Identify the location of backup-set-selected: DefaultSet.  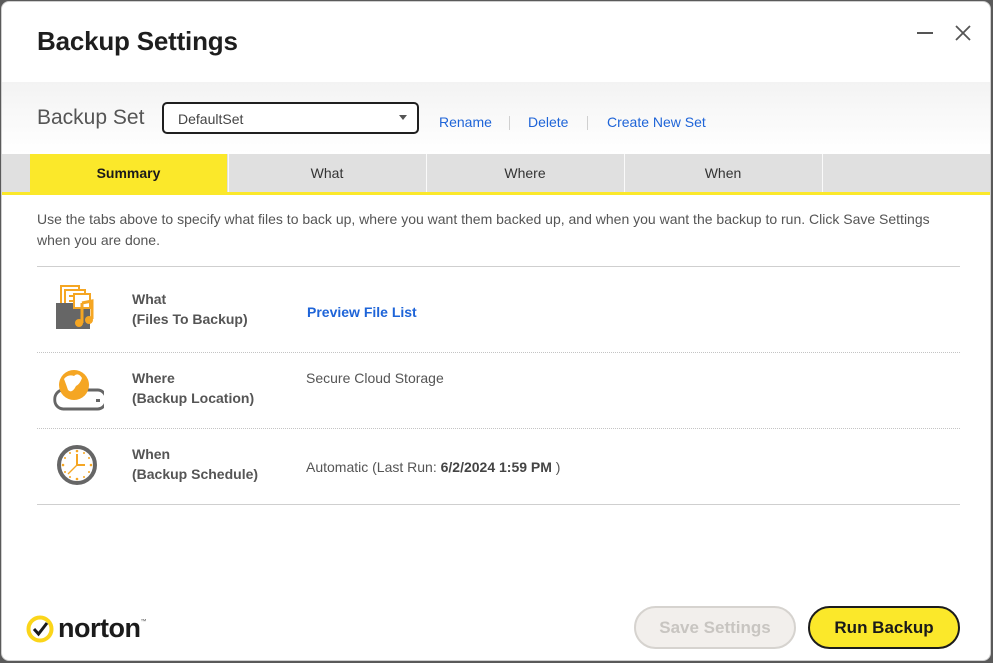
(211, 119).